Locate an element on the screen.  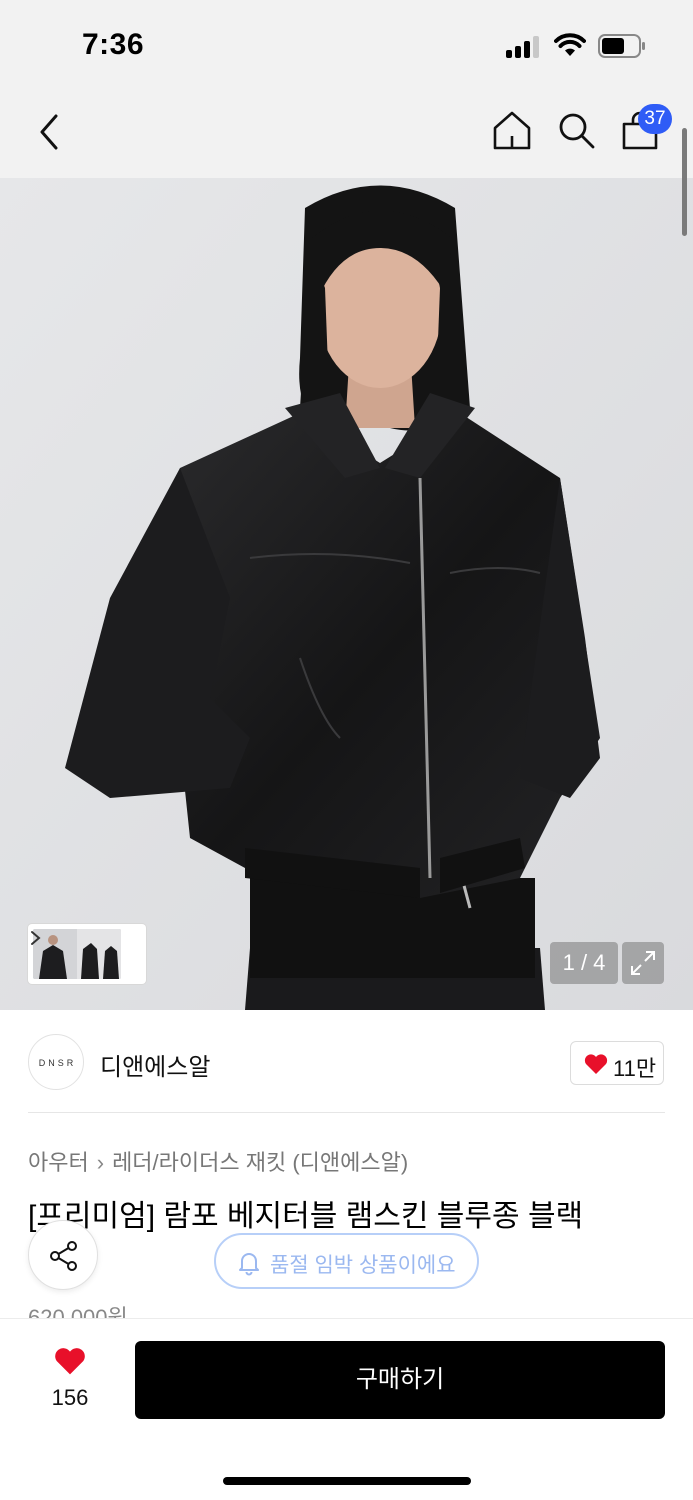
breadcrumb-category: 아우터 is located at coordinates (58, 1162).